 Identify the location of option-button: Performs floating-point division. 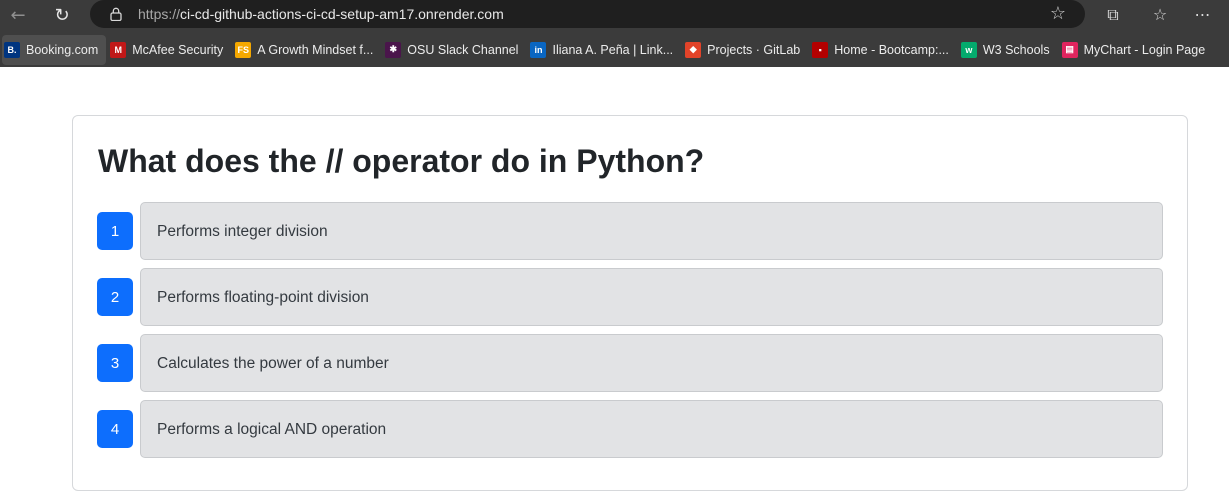
(651, 297).